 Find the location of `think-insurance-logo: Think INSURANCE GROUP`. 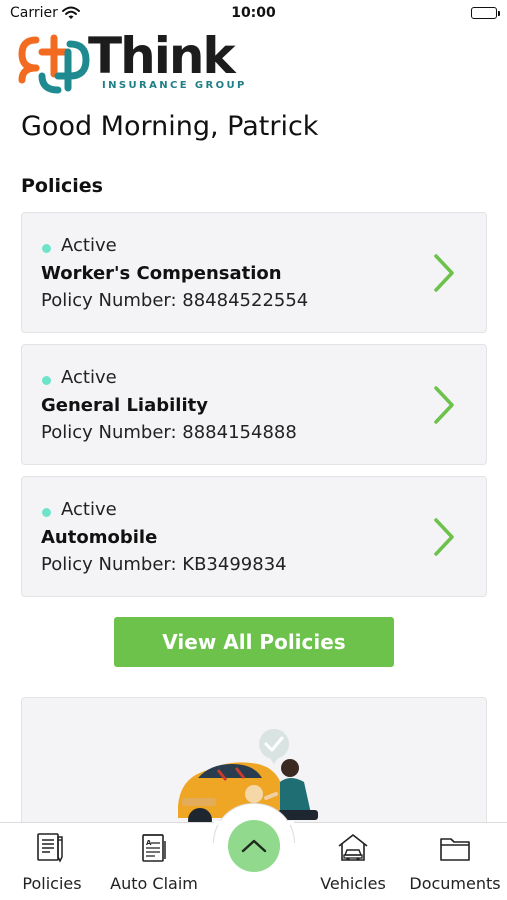

think-insurance-logo: Think INSURANCE GROUP is located at coordinates (134, 62).